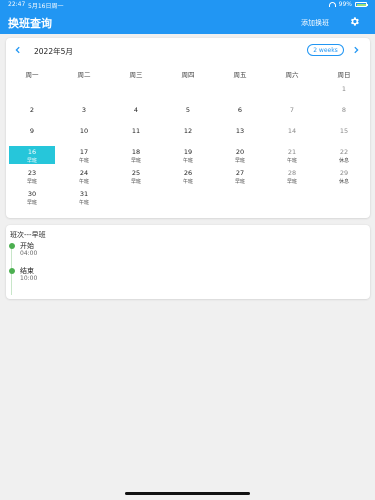 The height and width of the screenshot is (500, 375). I want to click on day-number: 11, so click(136, 131).